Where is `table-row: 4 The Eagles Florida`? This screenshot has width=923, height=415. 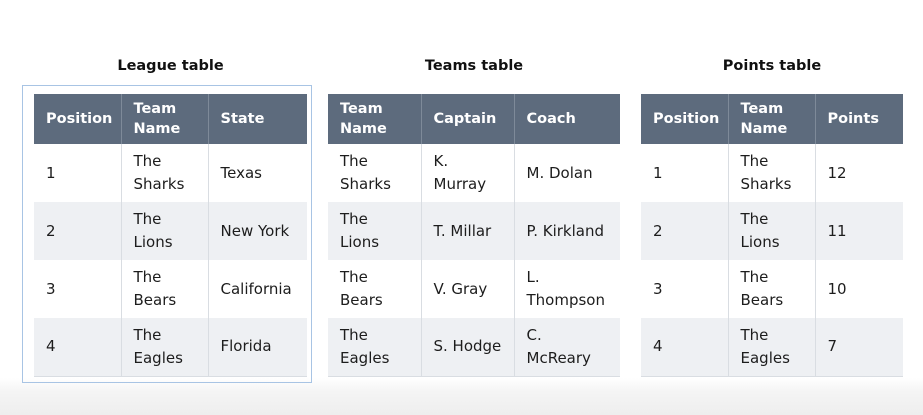
table-row: 4 The Eagles Florida is located at coordinates (170, 347).